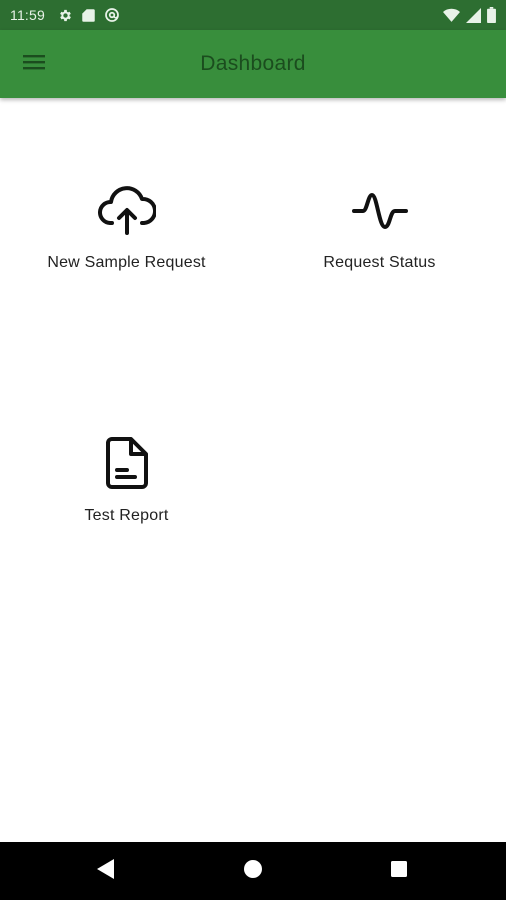 The image size is (506, 900). I want to click on home-button, so click(253, 871).